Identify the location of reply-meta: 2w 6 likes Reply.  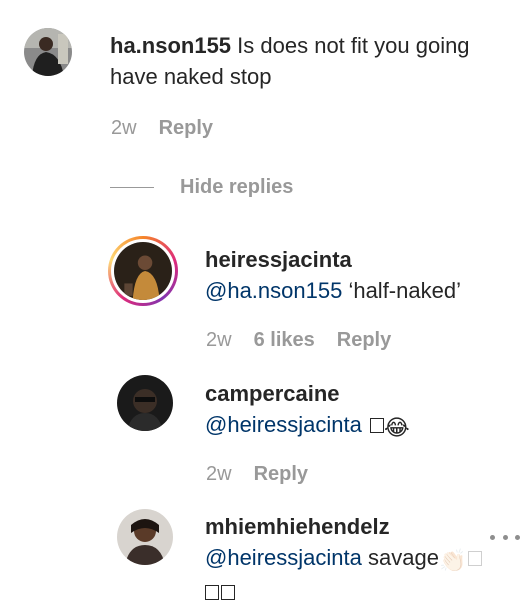
(309, 340).